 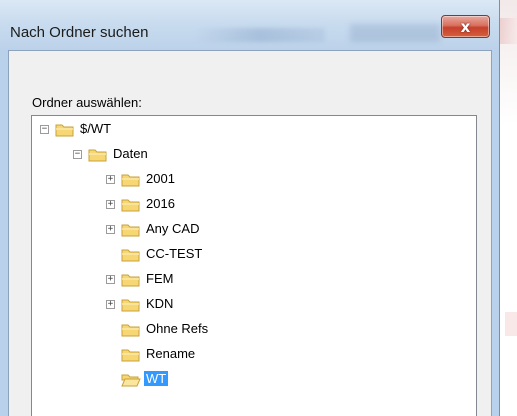 I want to click on tree-item-label: WT, so click(x=156, y=378).